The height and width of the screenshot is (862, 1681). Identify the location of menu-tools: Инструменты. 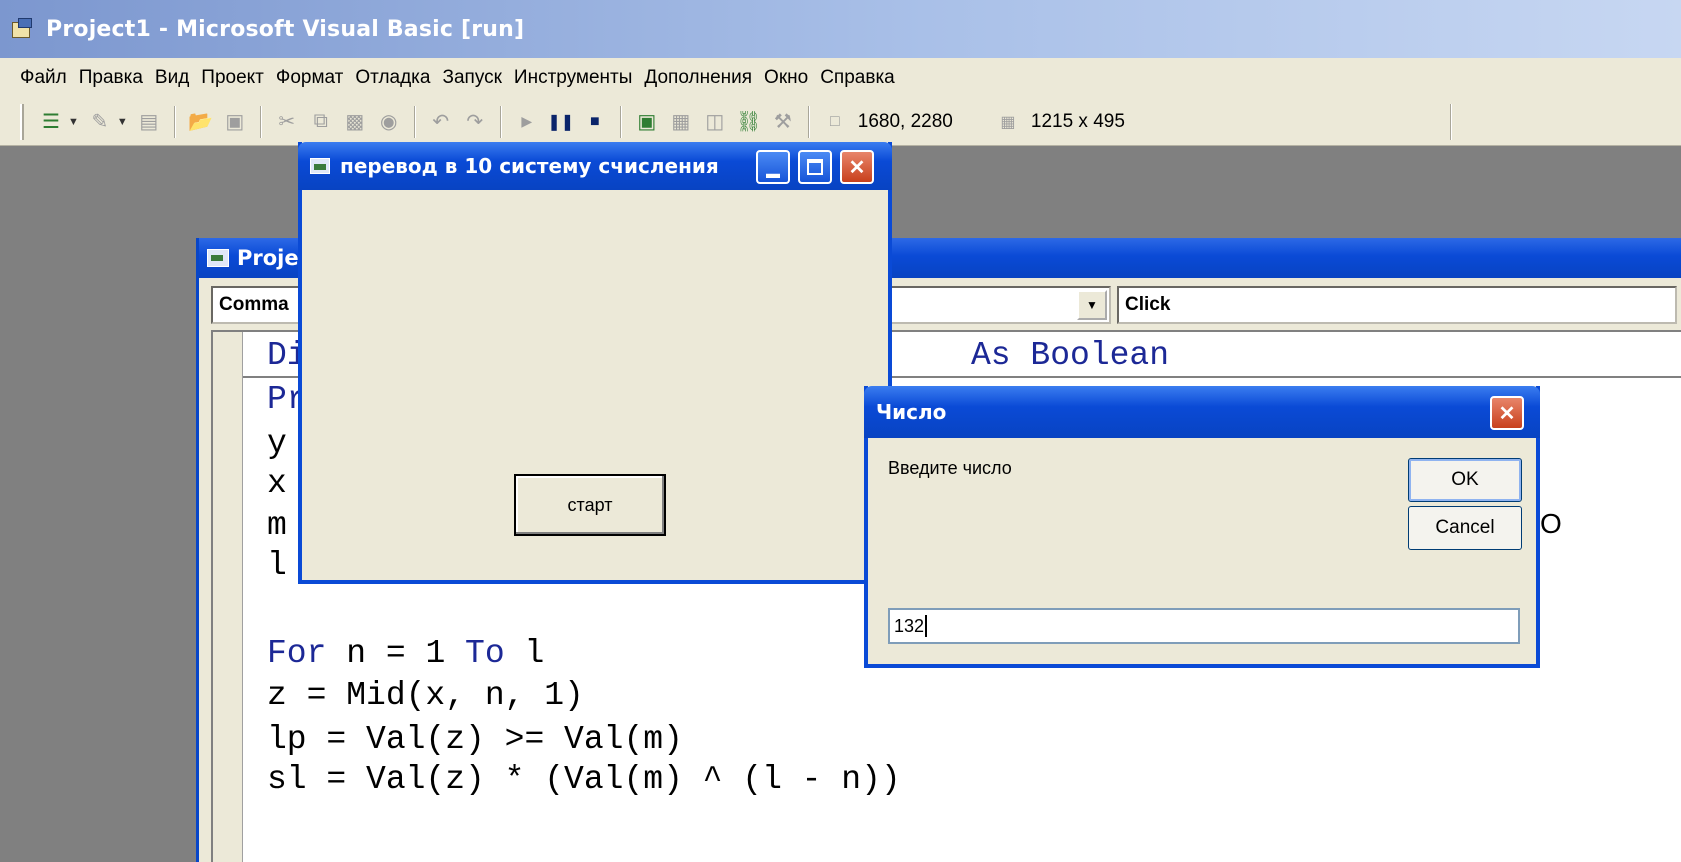
(573, 78).